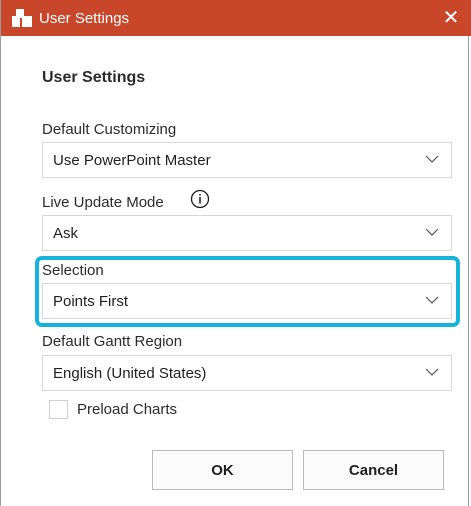 The width and height of the screenshot is (471, 506). Describe the element at coordinates (130, 373) in the screenshot. I see `default-gantt-region-value: English (United States)` at that location.